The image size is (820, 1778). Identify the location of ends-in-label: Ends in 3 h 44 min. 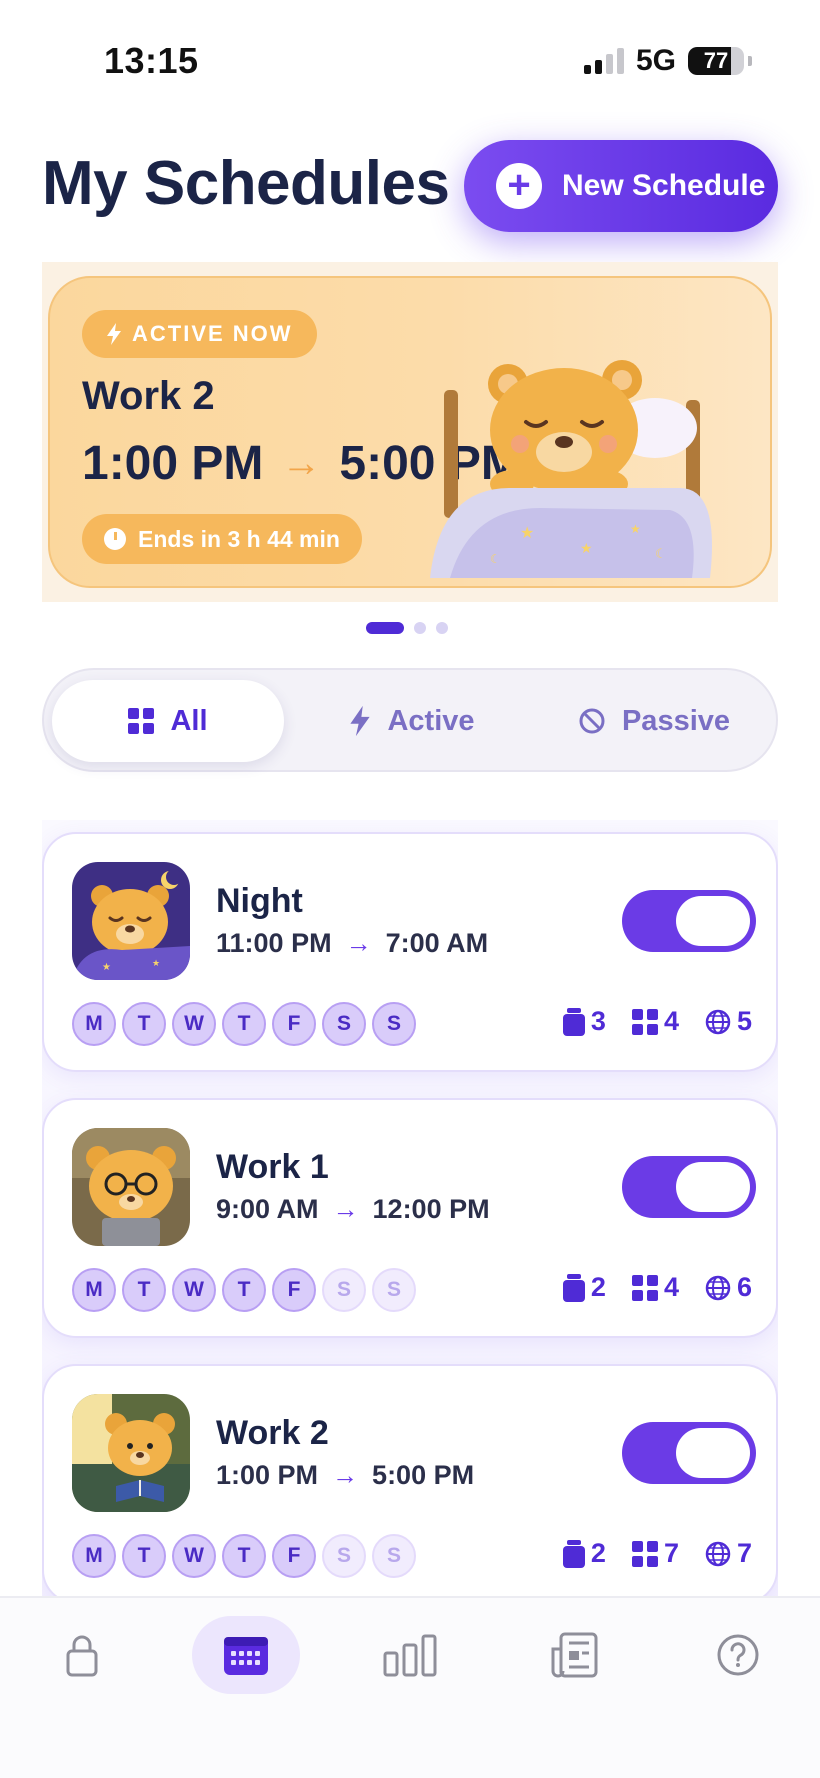
(239, 538).